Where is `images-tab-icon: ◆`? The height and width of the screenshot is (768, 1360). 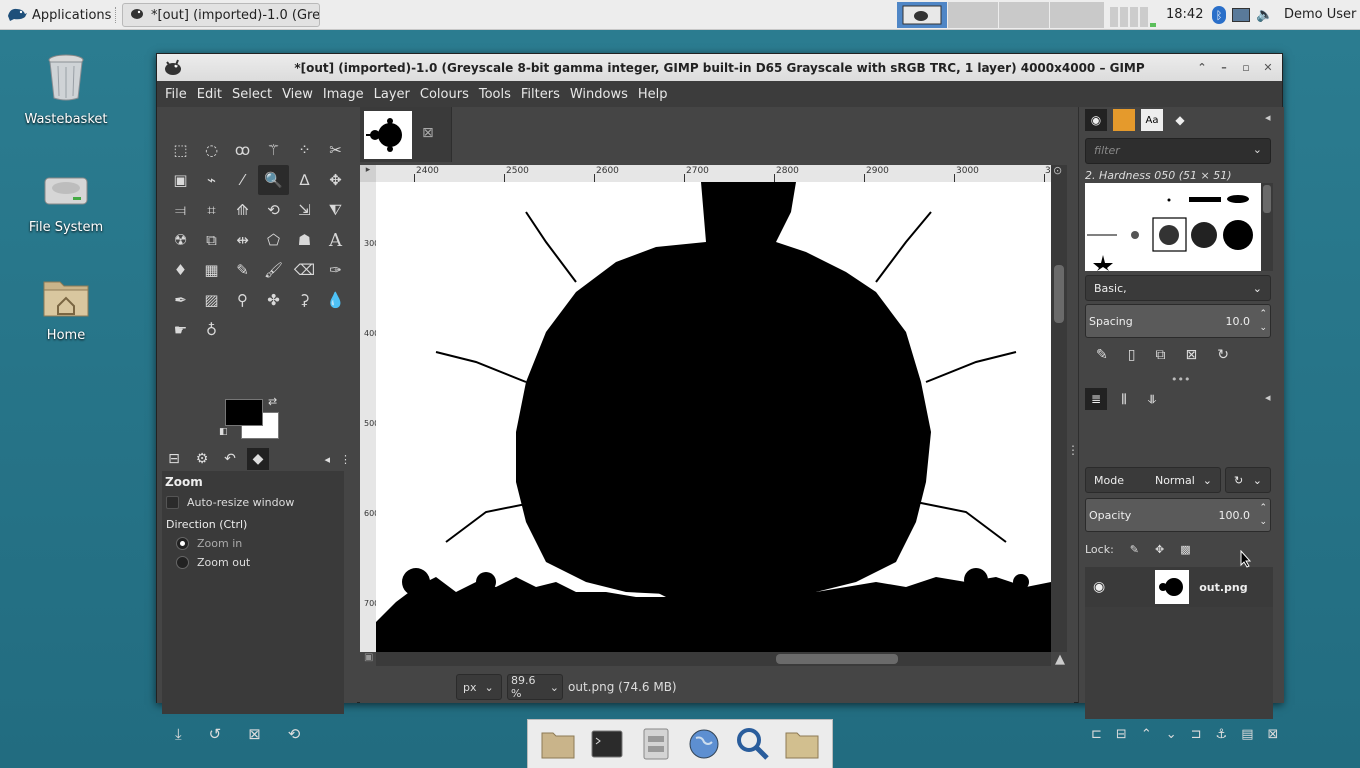 images-tab-icon: ◆ is located at coordinates (258, 459).